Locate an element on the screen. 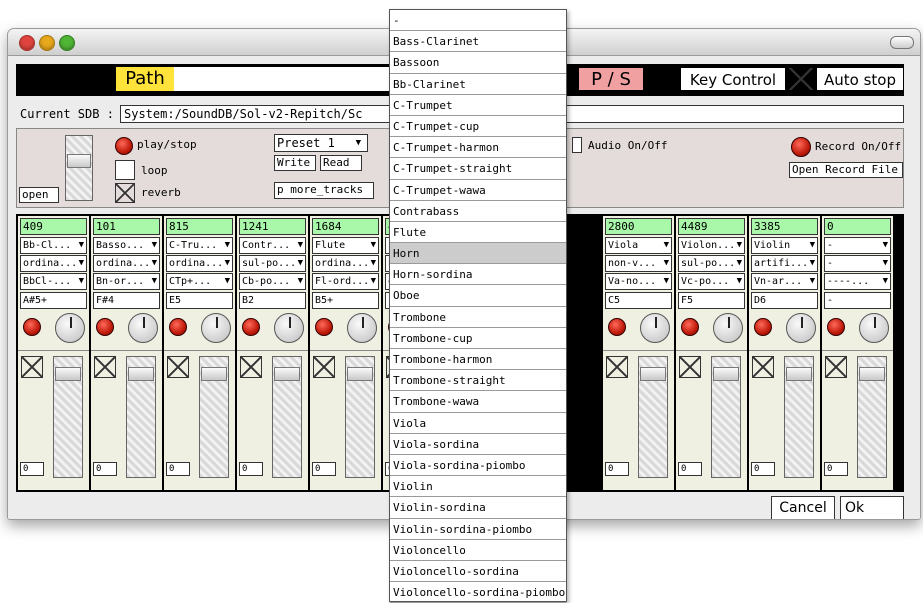  more-tracks-button: p more_tracks is located at coordinates (324, 190).